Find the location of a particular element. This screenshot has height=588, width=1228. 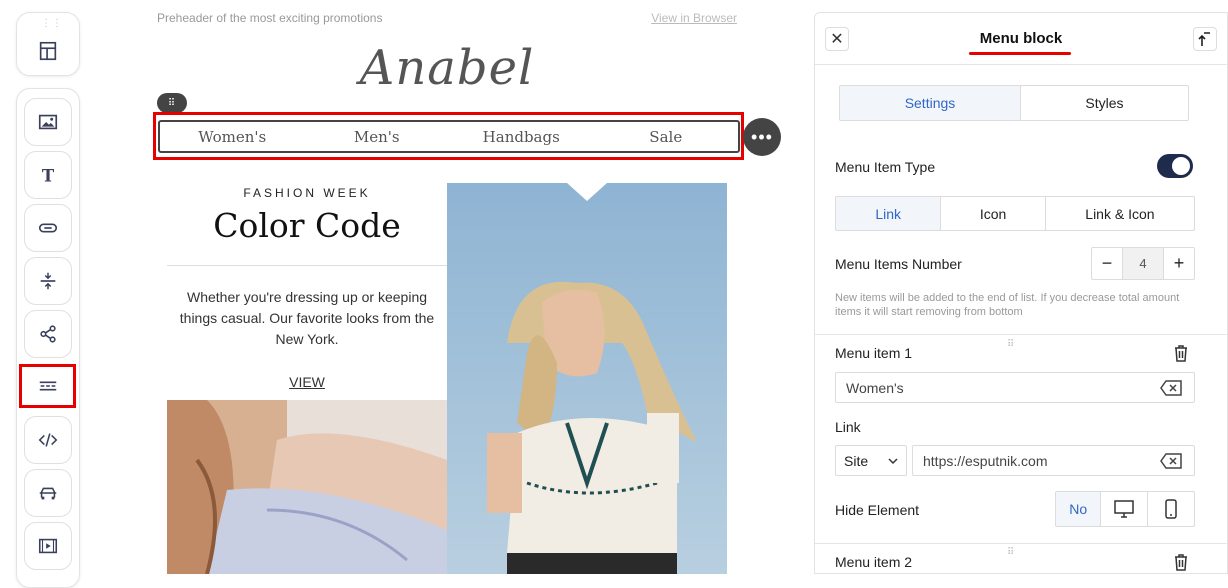

more-dots-icon: ••• is located at coordinates (762, 136).